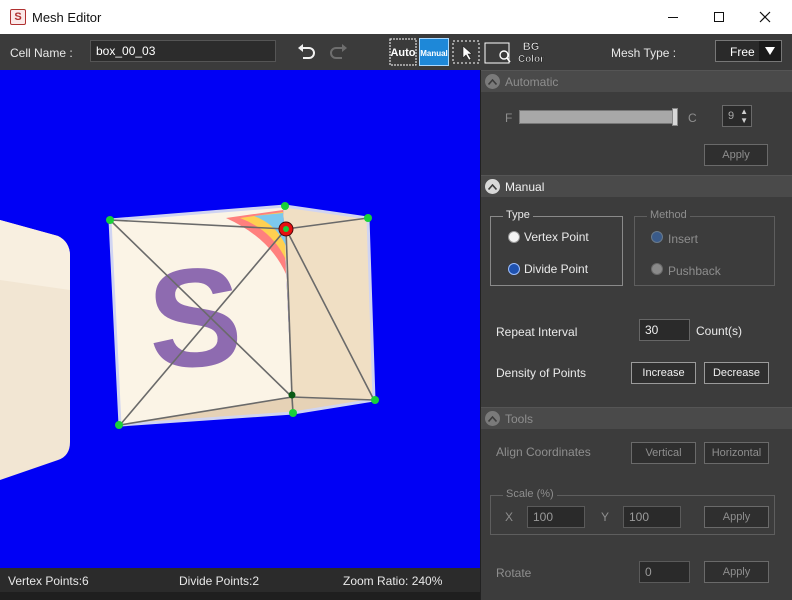 Image resolution: width=792 pixels, height=600 pixels. I want to click on density-label: Density of Points, so click(541, 373).